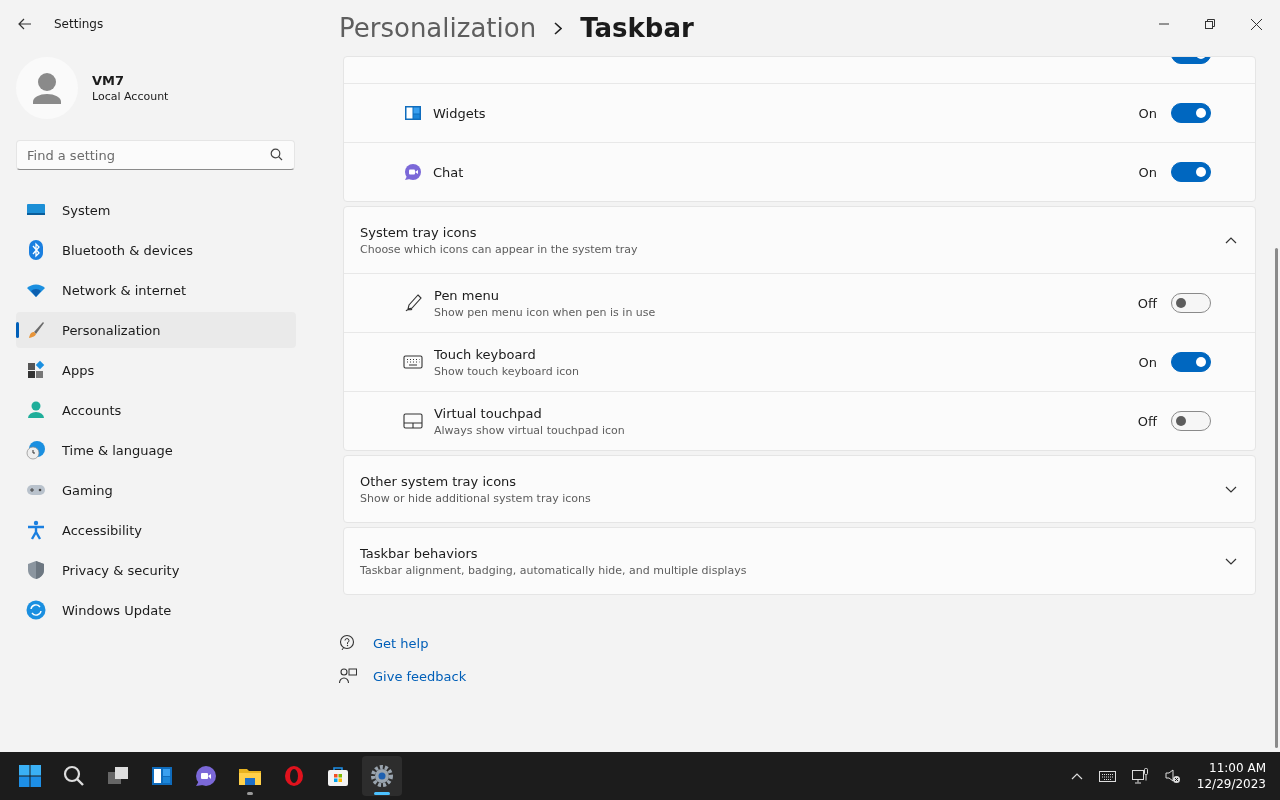  Describe the element at coordinates (338, 776) in the screenshot. I see `store-bag-icon` at that location.